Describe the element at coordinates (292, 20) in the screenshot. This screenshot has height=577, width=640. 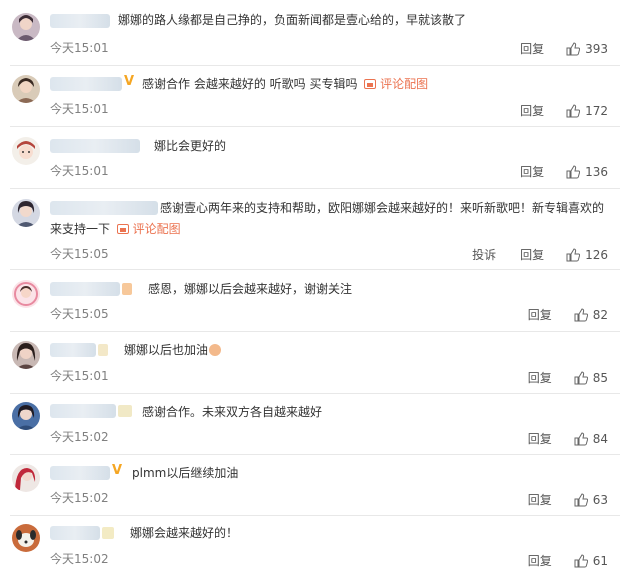
I see `comment-text: 娜娜的路人缘都是自己挣的，负面新闻都是壹心给的，早就该散了` at that location.